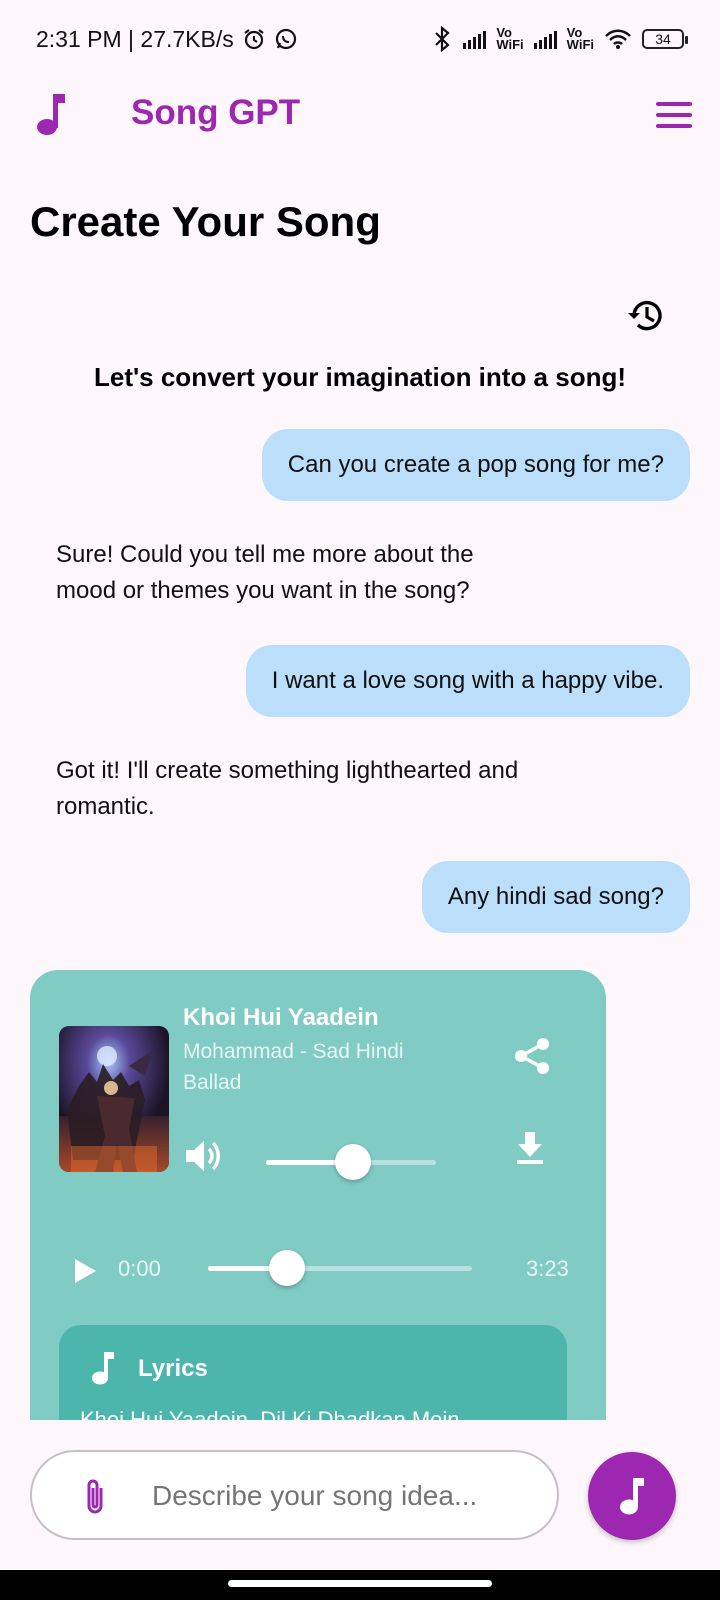 The height and width of the screenshot is (1600, 720). What do you see at coordinates (442, 39) in the screenshot?
I see `bluetooth-icon` at bounding box center [442, 39].